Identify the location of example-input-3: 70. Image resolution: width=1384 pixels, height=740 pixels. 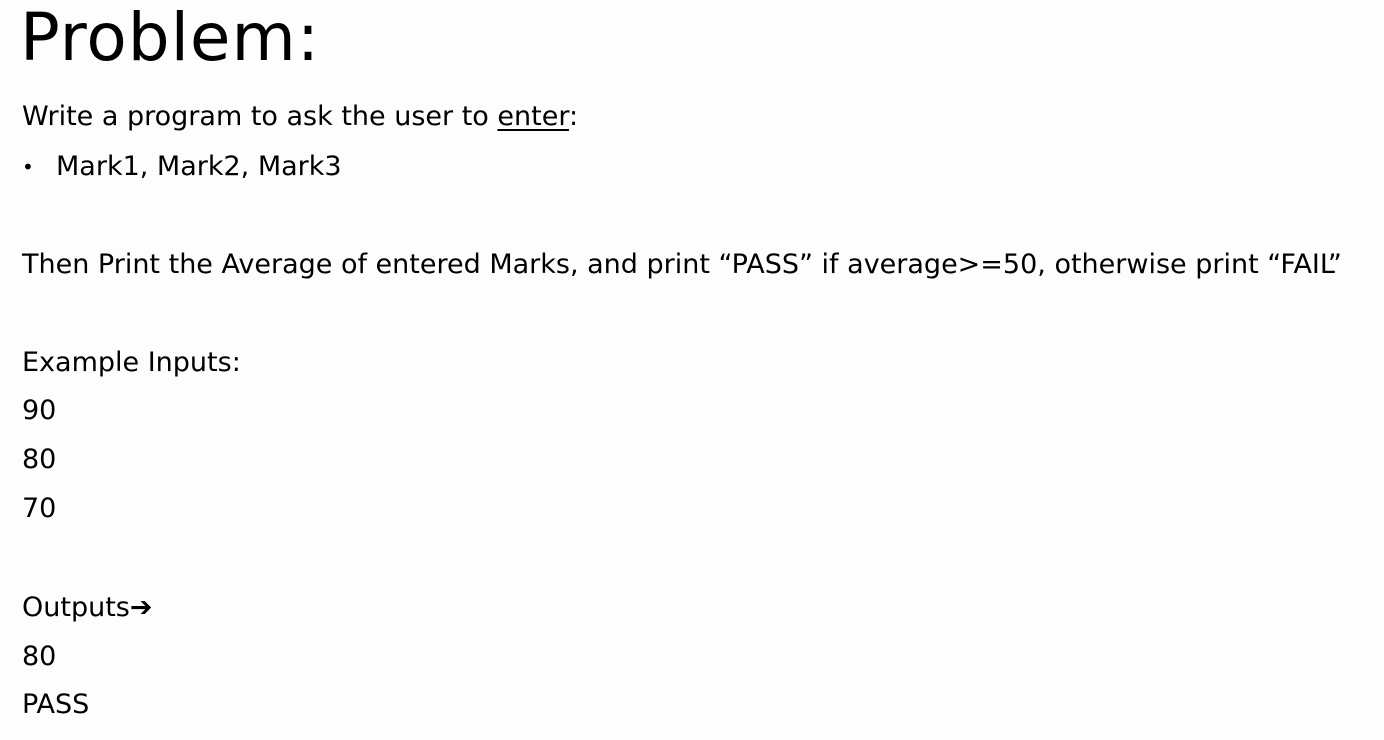
(39, 508).